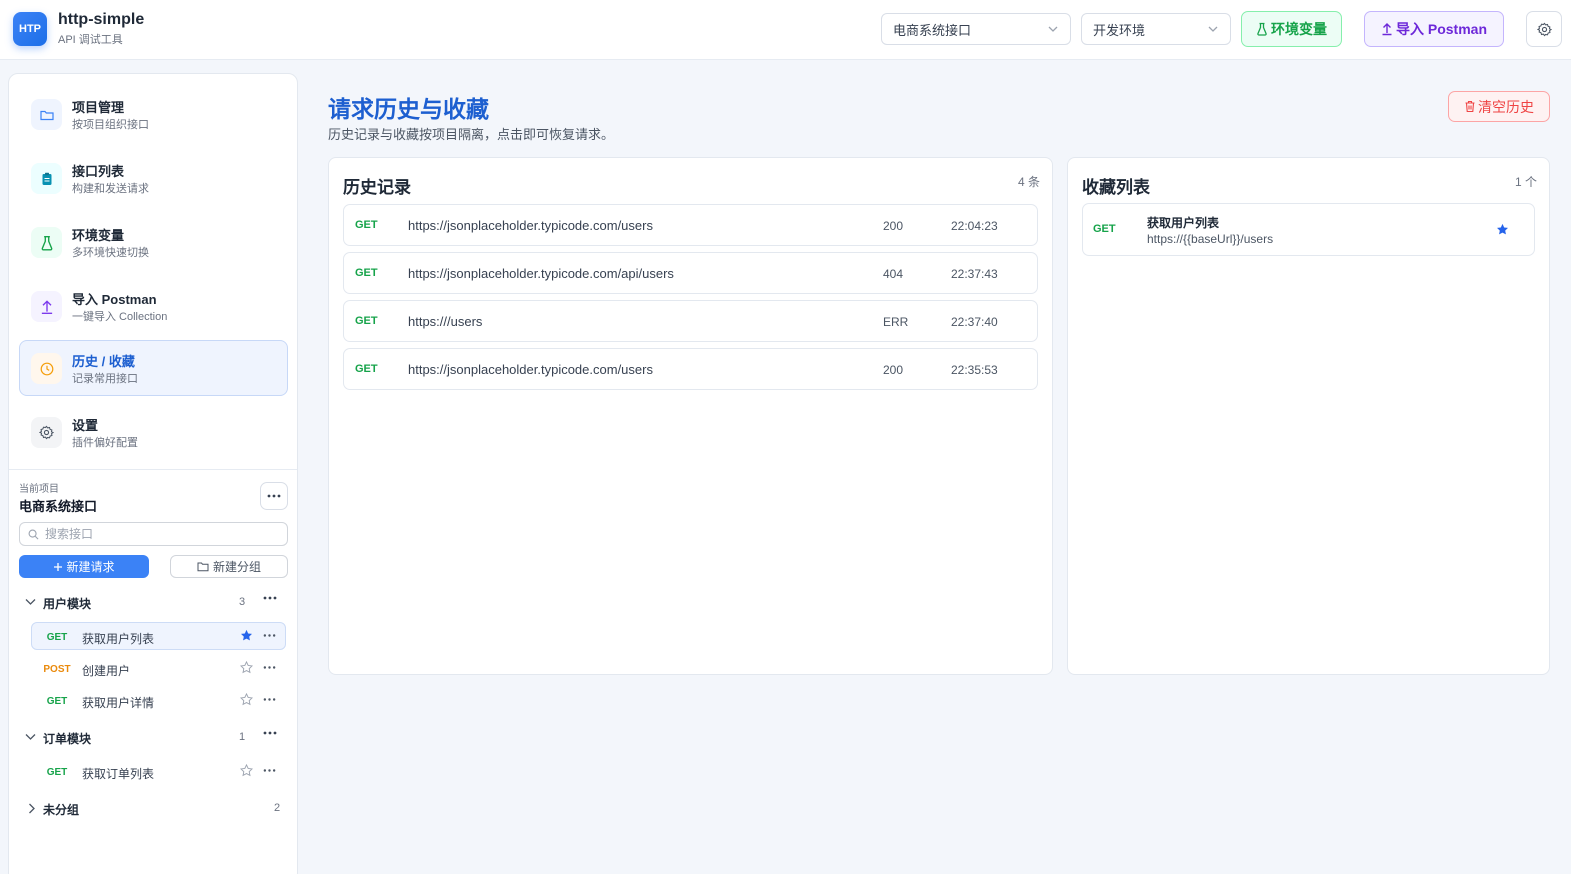 The image size is (1571, 874). What do you see at coordinates (154, 603) in the screenshot?
I see `group-user-module: 用户模块 3` at bounding box center [154, 603].